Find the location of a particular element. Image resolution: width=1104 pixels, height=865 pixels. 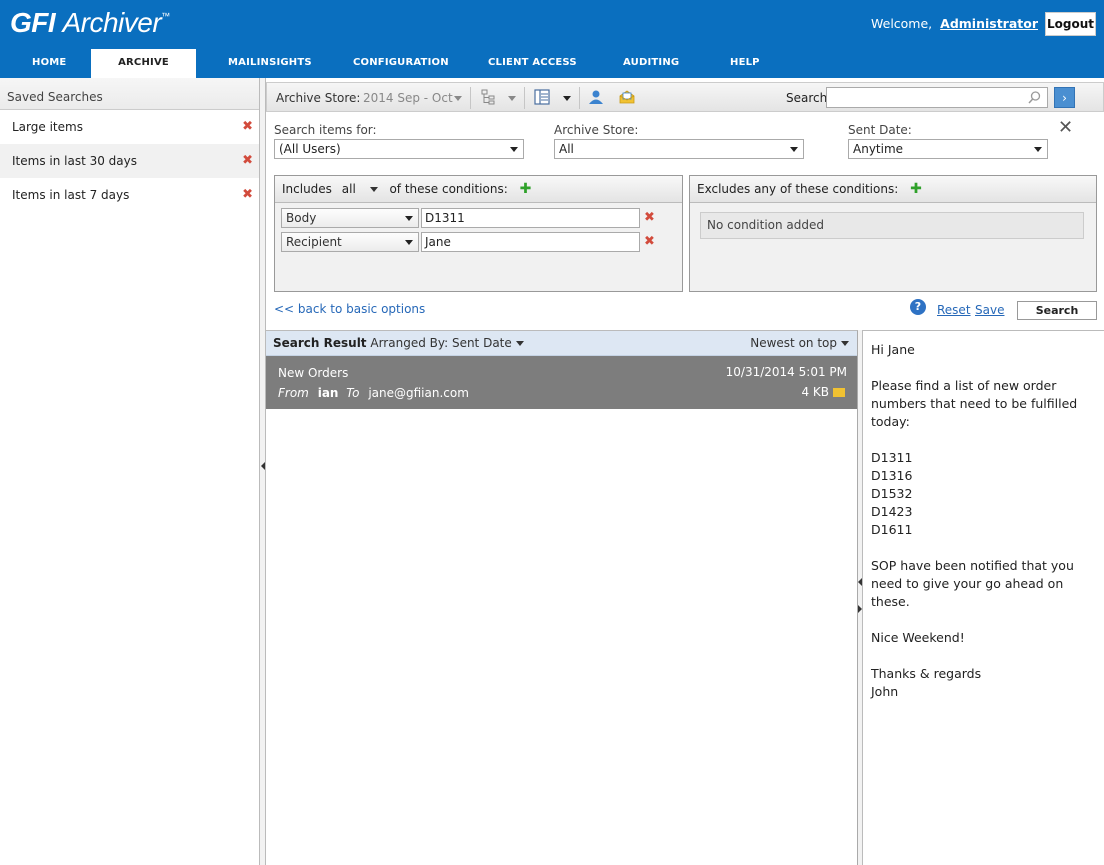

to-label: To is located at coordinates (353, 393).